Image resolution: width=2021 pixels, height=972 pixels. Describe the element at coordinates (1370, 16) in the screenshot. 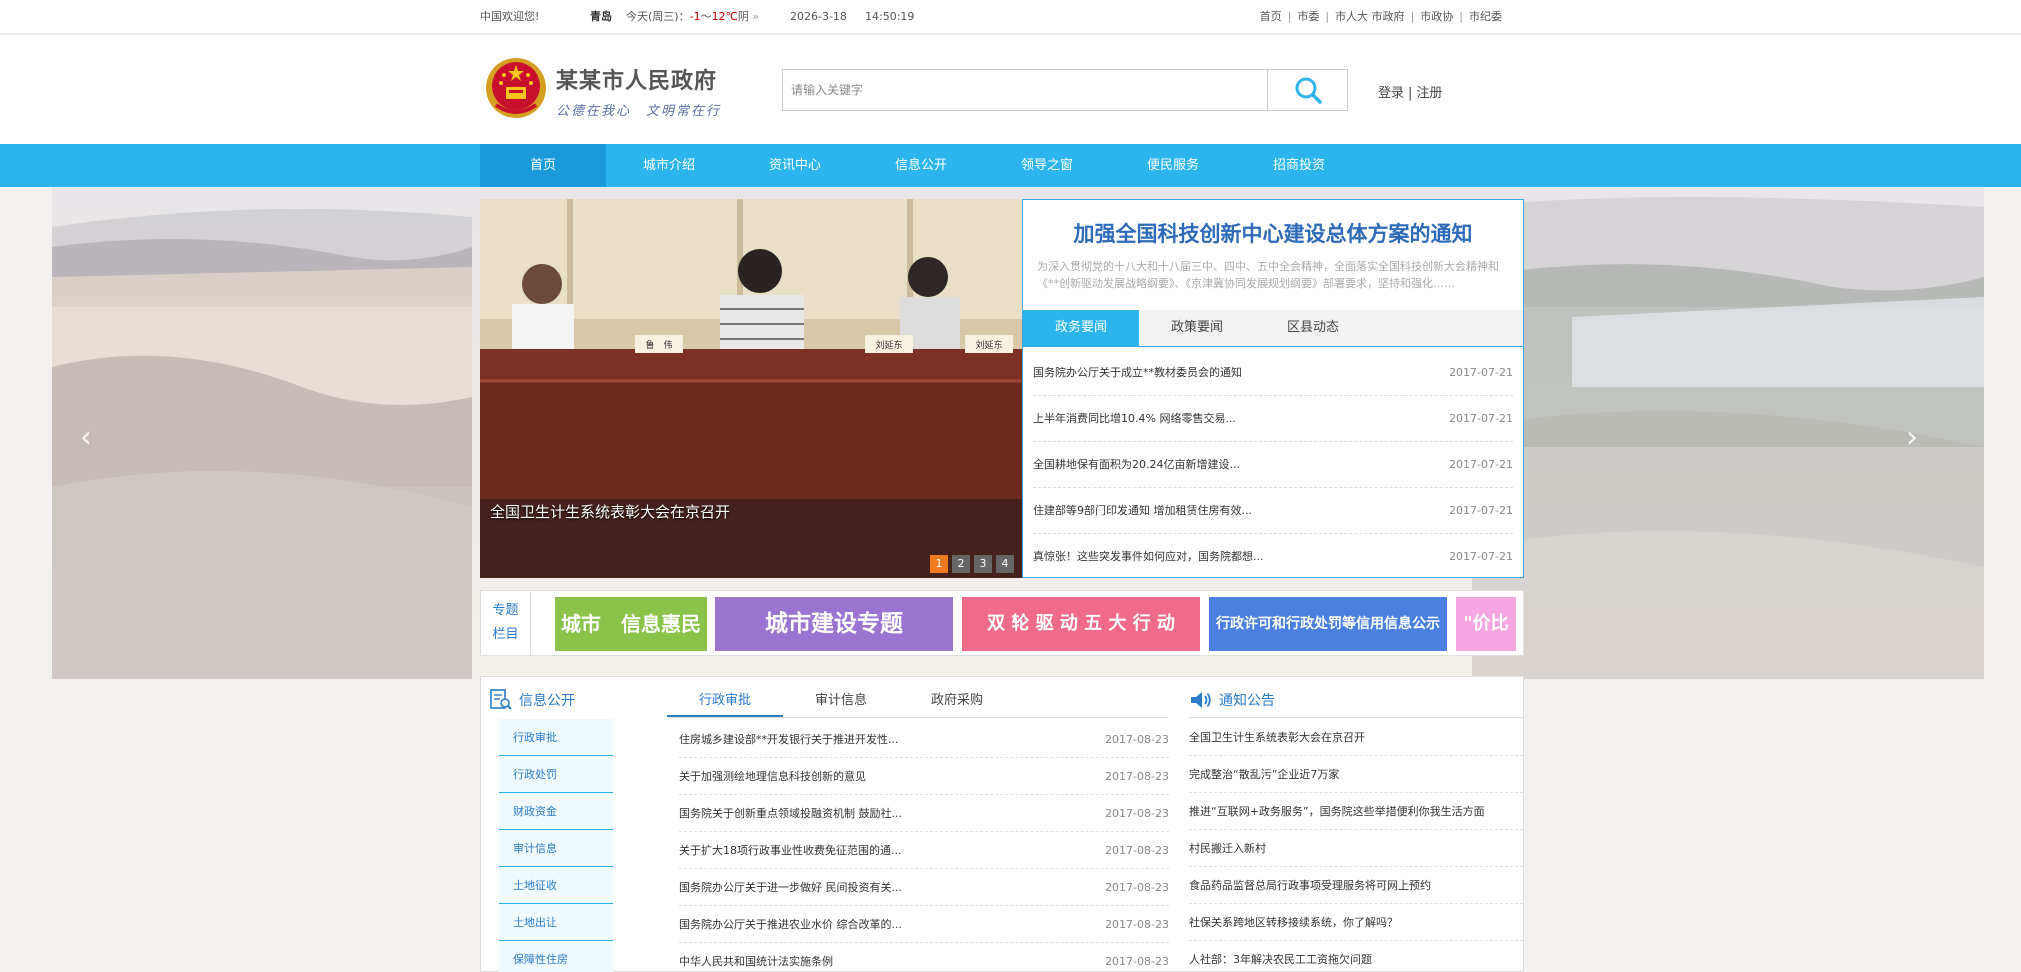

I see `top-link-congress: 市人大 市政府` at that location.